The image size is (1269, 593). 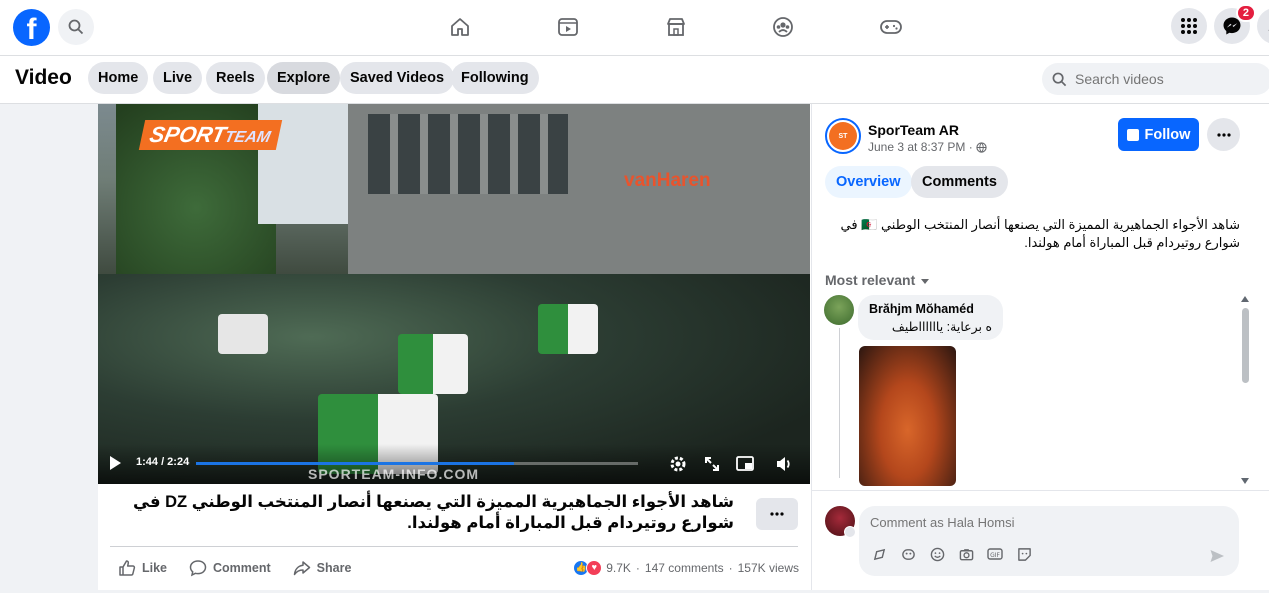 What do you see at coordinates (1132, 134) in the screenshot?
I see `follow-icon` at bounding box center [1132, 134].